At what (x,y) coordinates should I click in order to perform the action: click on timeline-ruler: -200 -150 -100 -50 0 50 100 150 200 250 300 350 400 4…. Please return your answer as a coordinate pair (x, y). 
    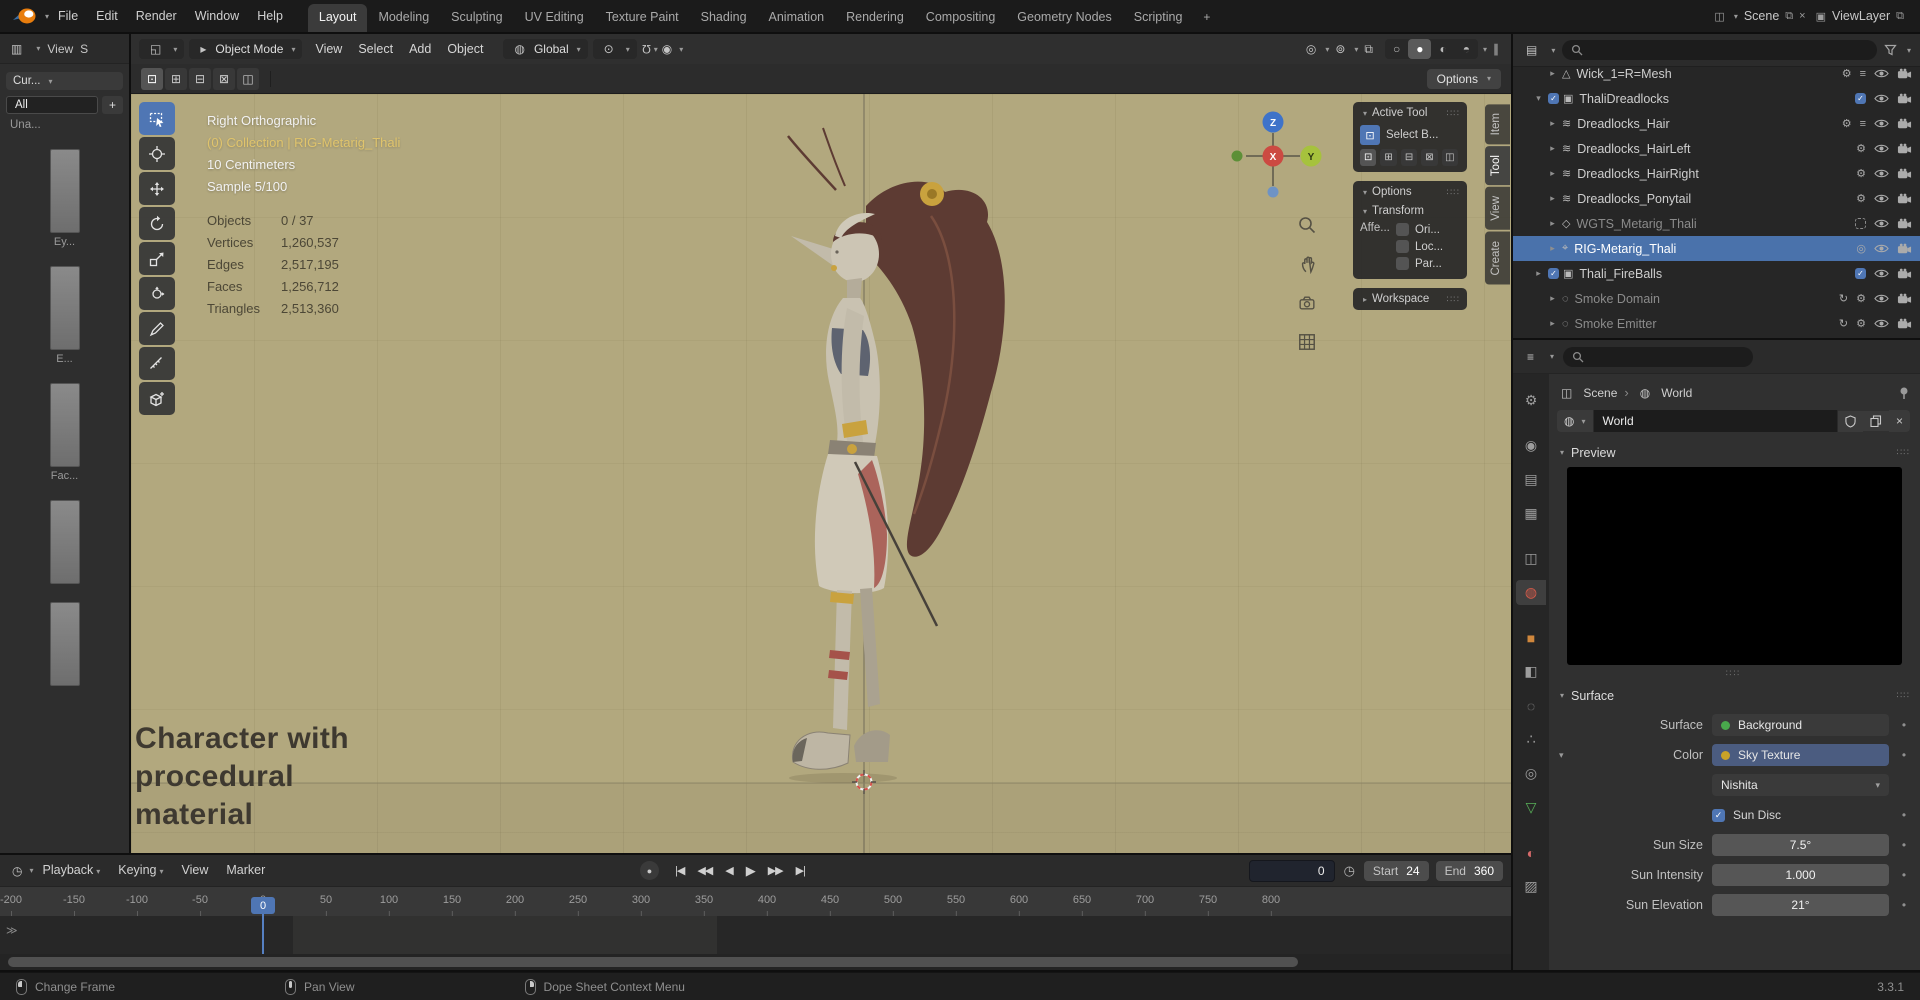
    Looking at the image, I should click on (755, 901).